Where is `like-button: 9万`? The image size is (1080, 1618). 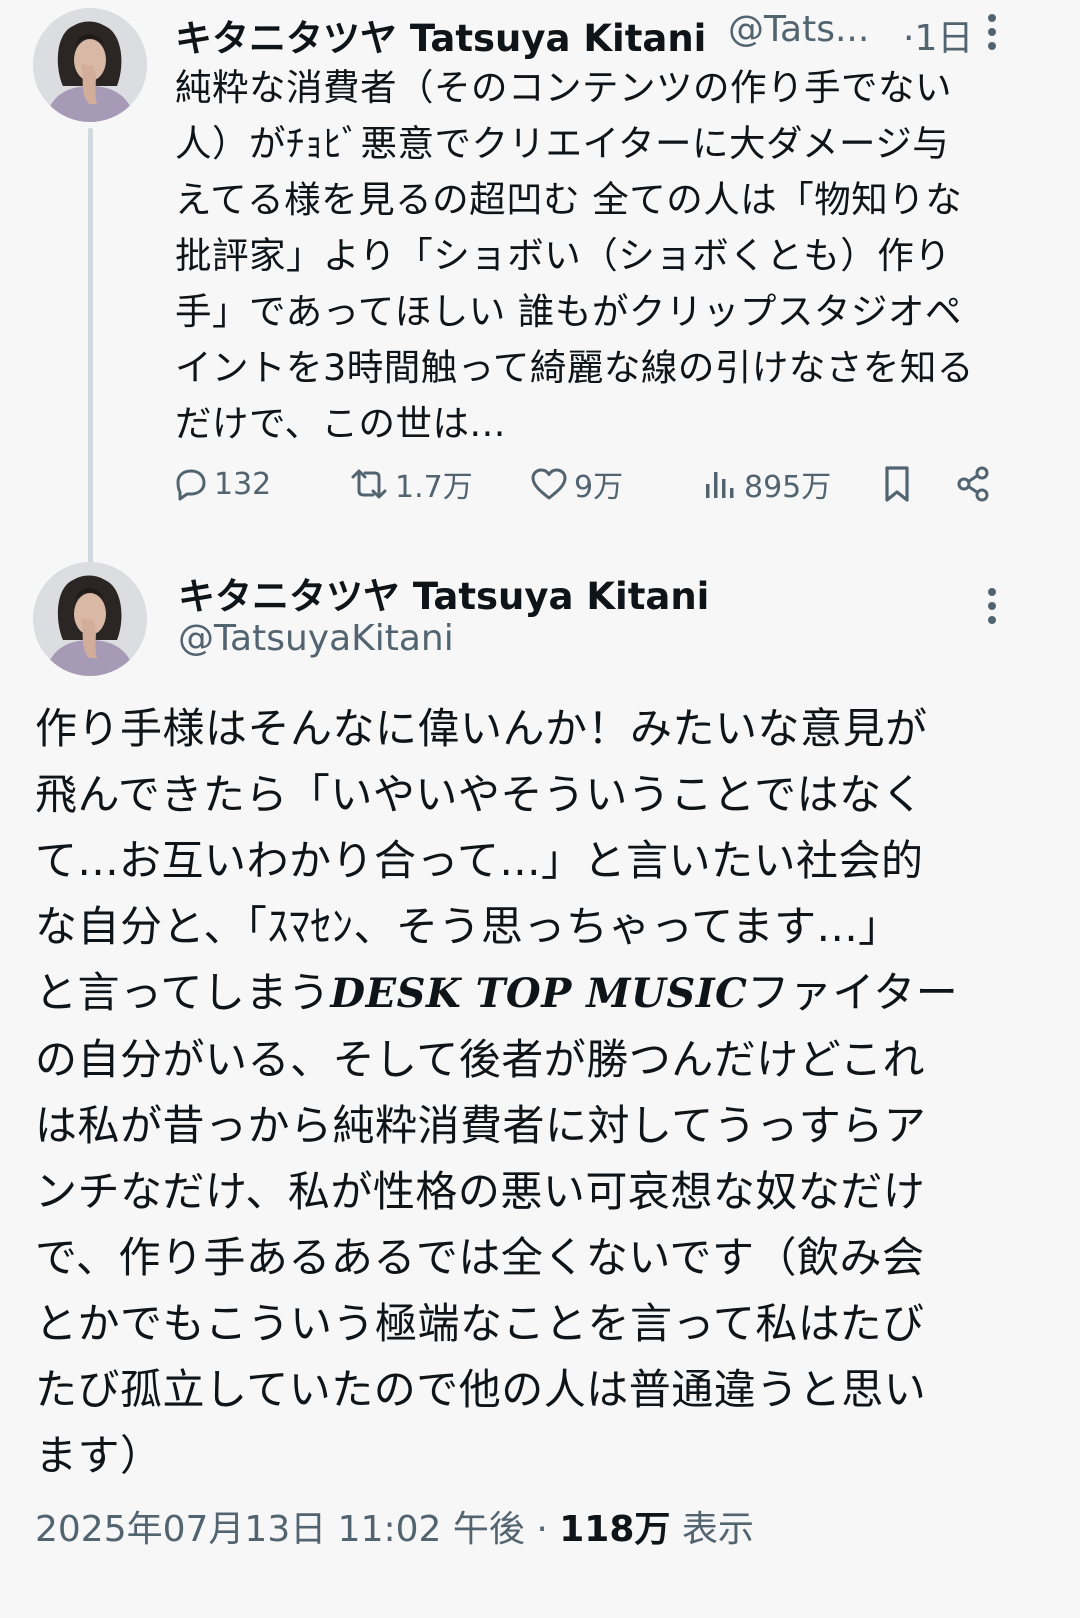
like-button: 9万 is located at coordinates (575, 484).